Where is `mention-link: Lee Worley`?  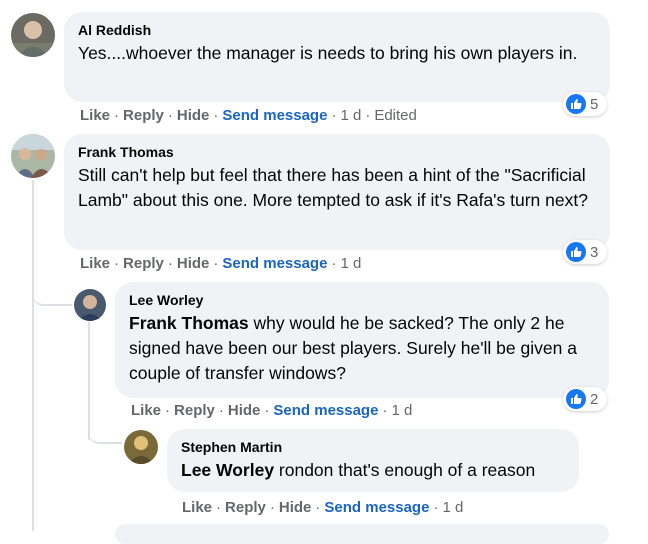
mention-link: Lee Worley is located at coordinates (227, 470).